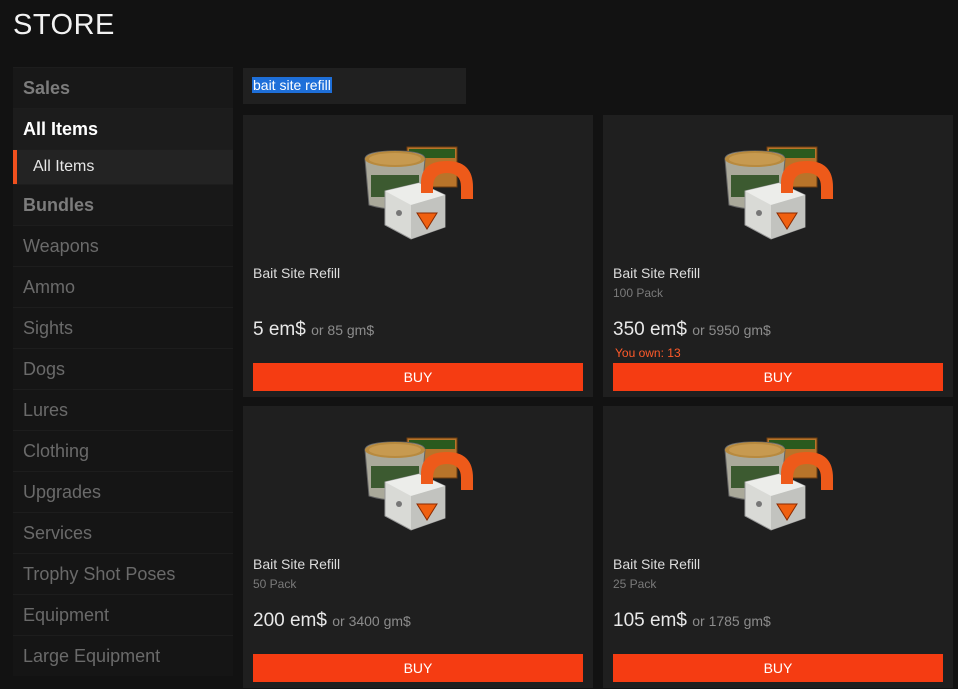 The height and width of the screenshot is (689, 958). I want to click on product-card: Bait Site Refill 5 em$ or 85 gm$ BUY, so click(418, 256).